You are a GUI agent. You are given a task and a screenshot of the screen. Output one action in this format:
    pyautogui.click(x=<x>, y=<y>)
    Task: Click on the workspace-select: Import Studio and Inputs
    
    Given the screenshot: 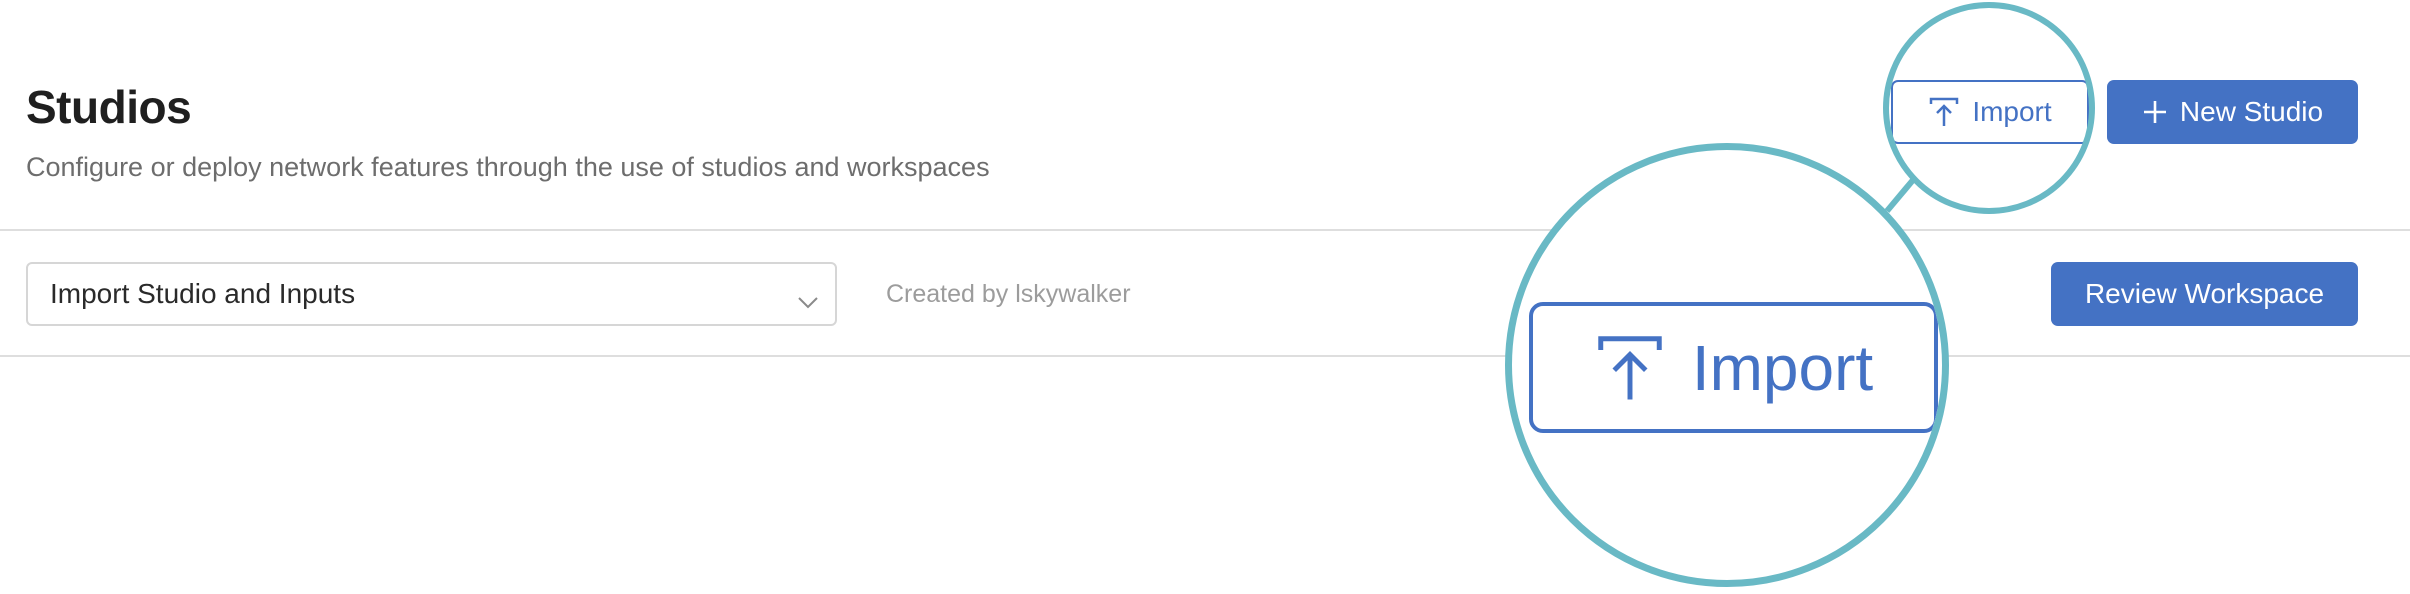 What is the action you would take?
    pyautogui.click(x=431, y=294)
    